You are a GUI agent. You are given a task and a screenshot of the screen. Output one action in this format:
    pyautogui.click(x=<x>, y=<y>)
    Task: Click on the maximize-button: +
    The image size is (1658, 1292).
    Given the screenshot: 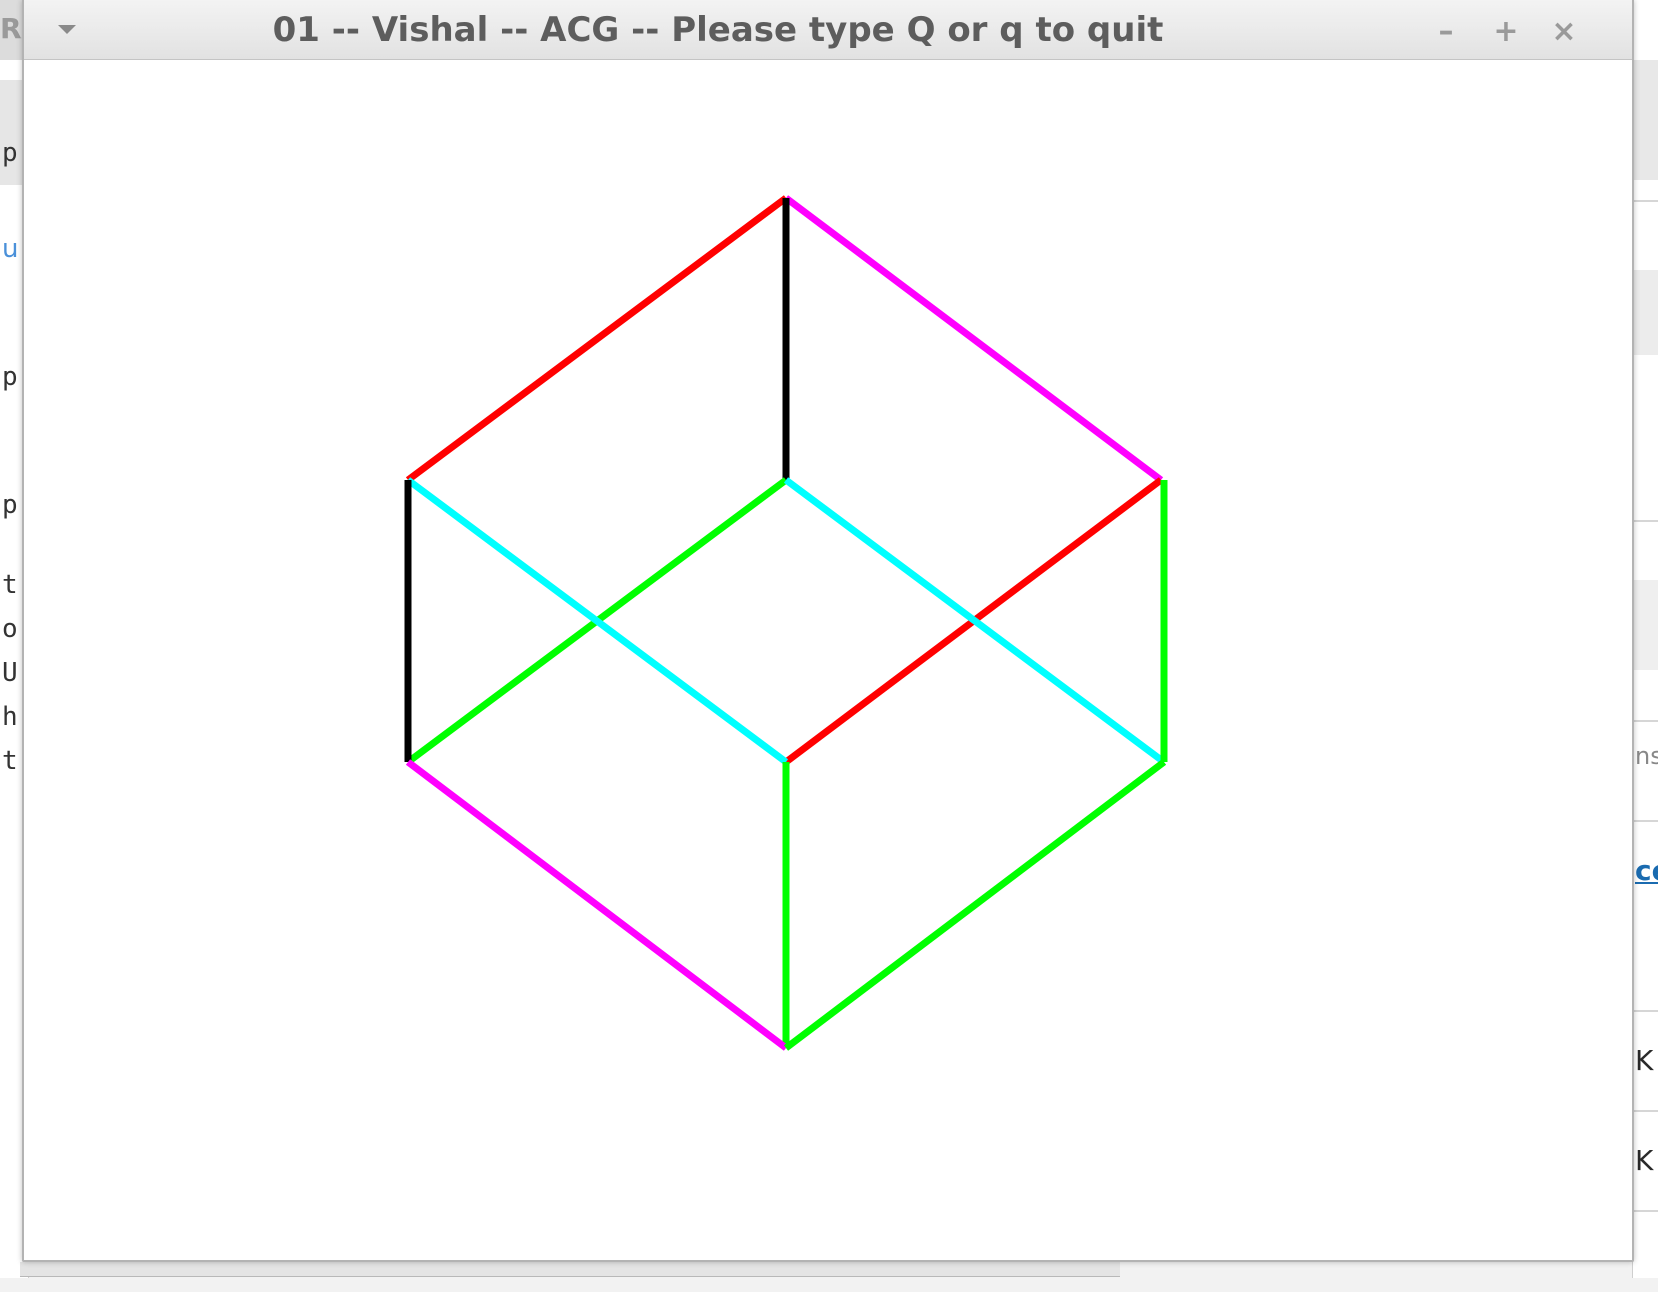 What is the action you would take?
    pyautogui.click(x=1506, y=32)
    